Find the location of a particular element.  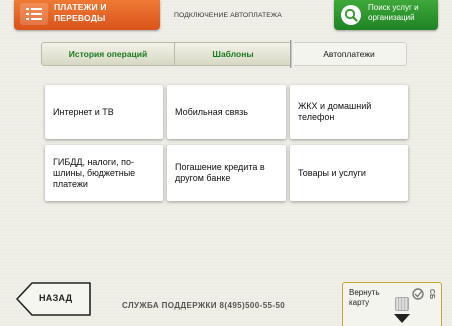

chevron-down-icon is located at coordinates (402, 318).